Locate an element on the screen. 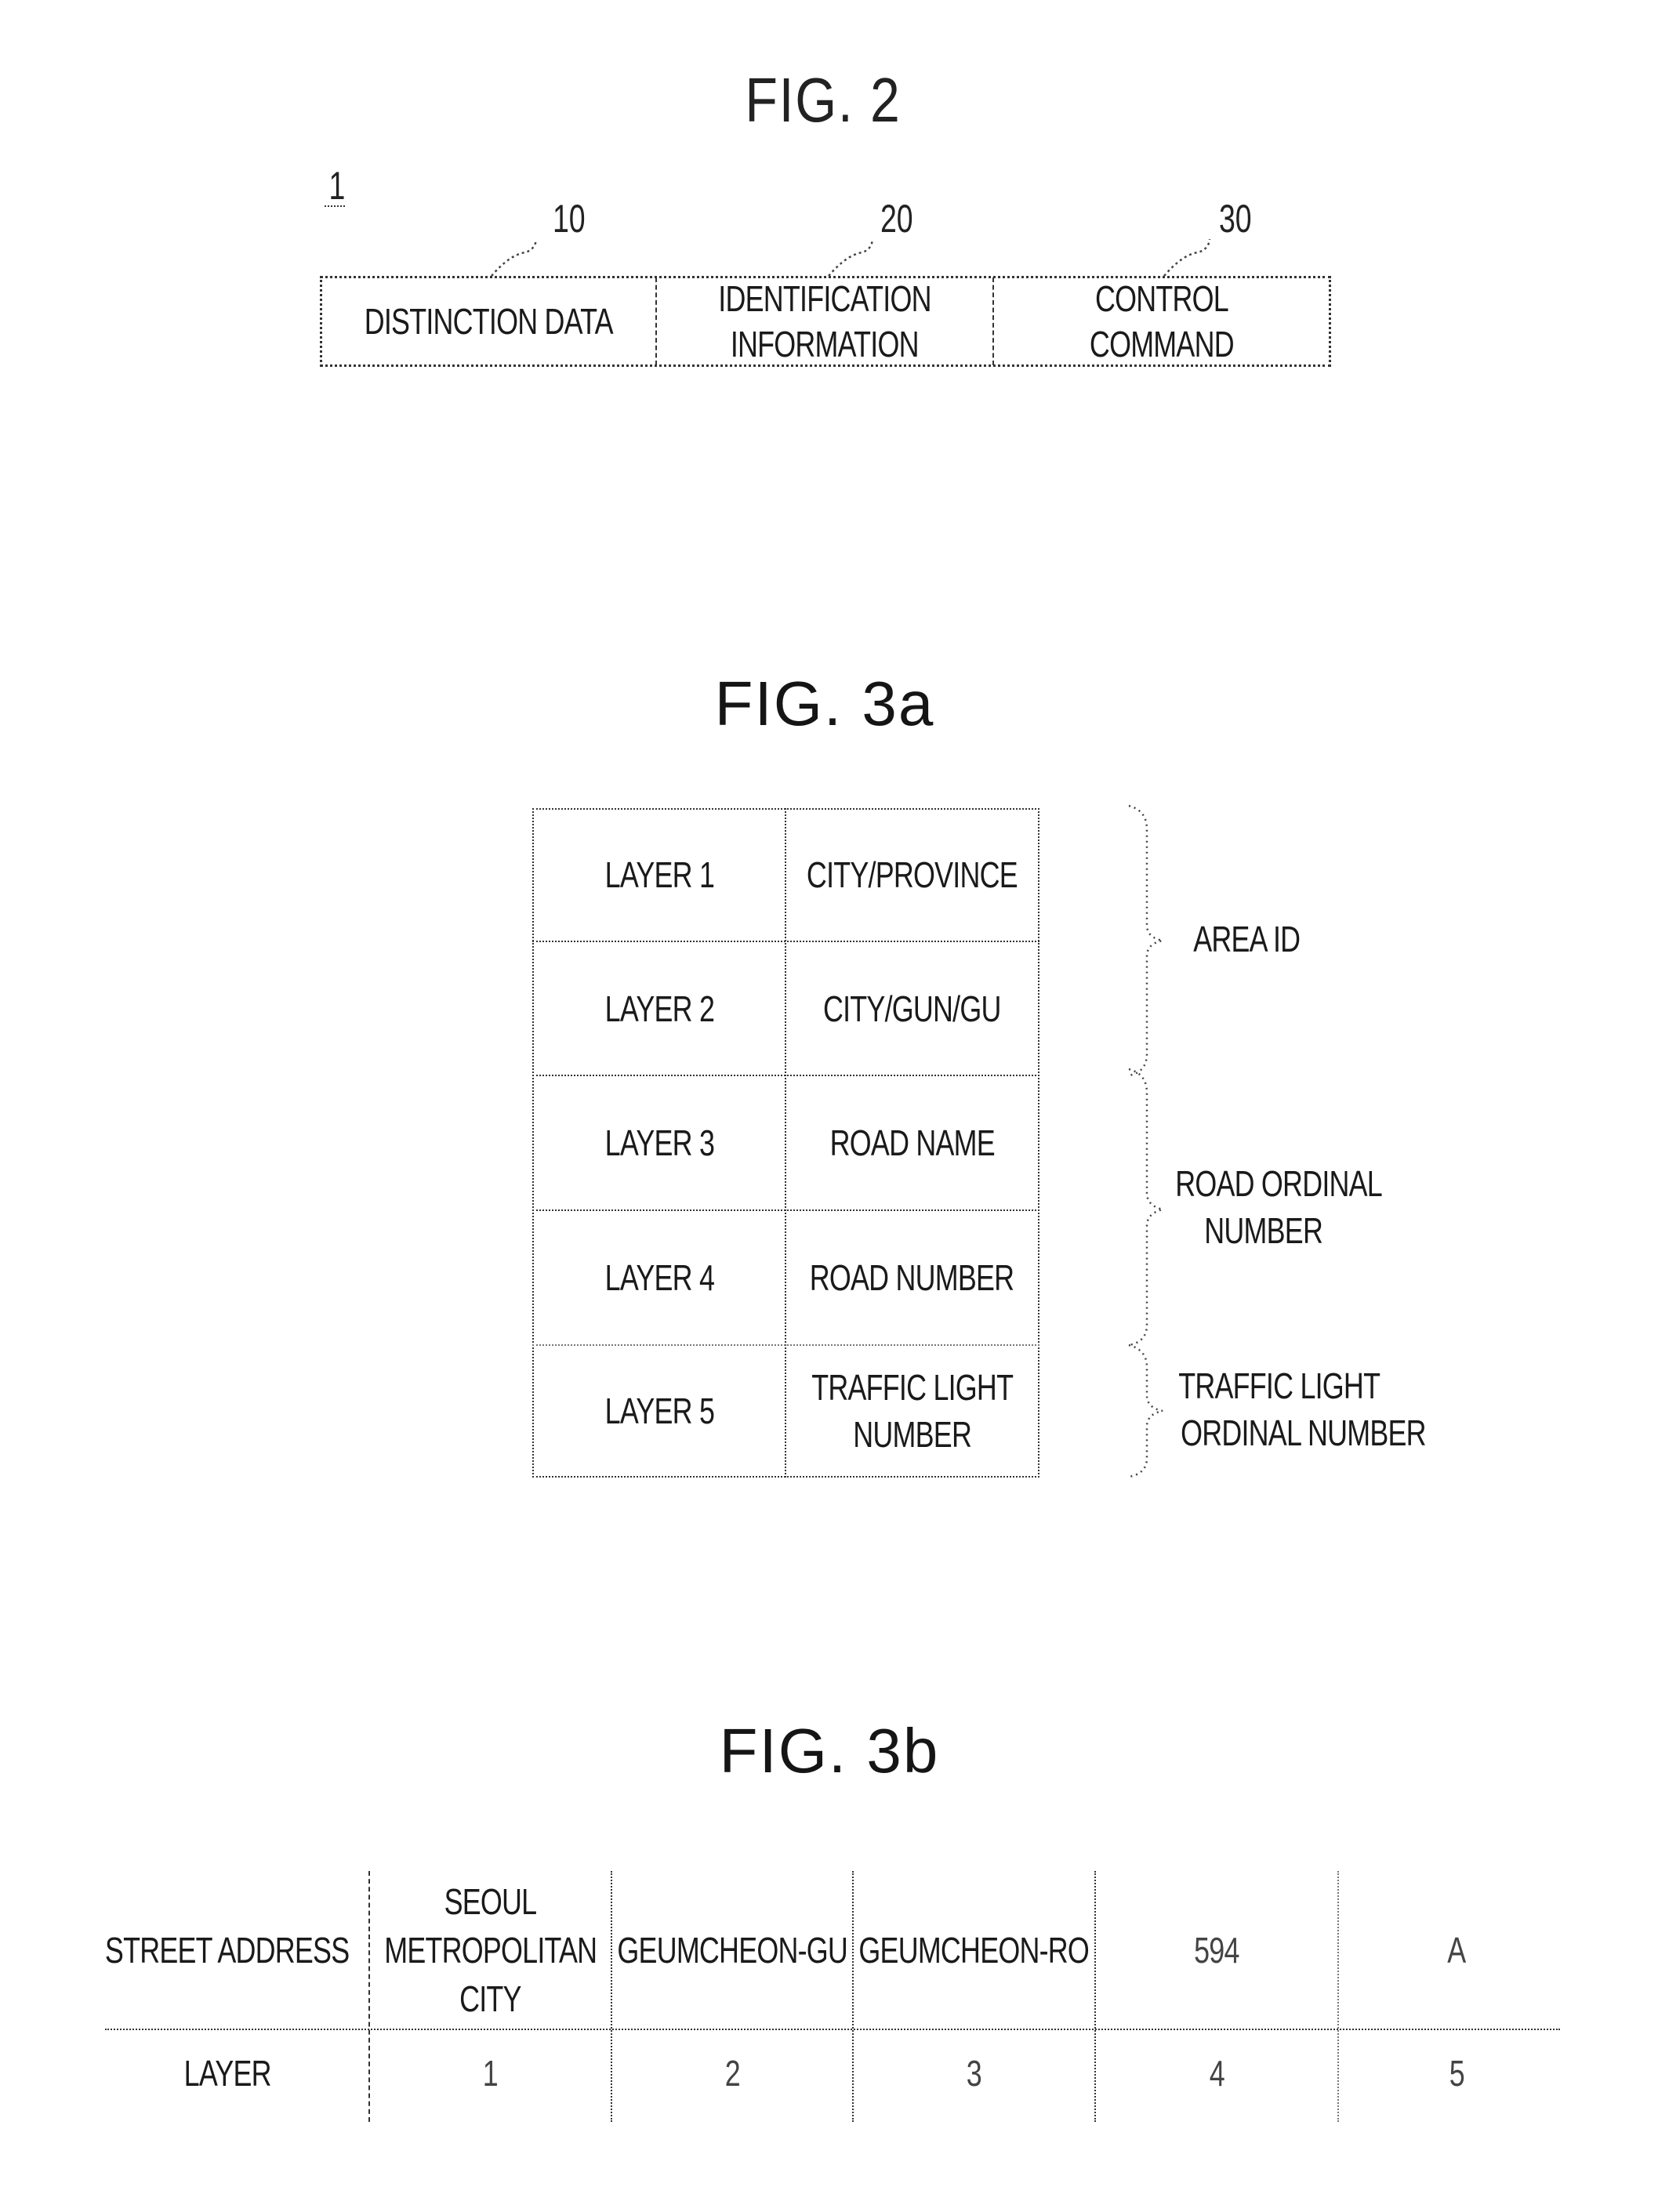  group-braces is located at coordinates (1145, 1141).